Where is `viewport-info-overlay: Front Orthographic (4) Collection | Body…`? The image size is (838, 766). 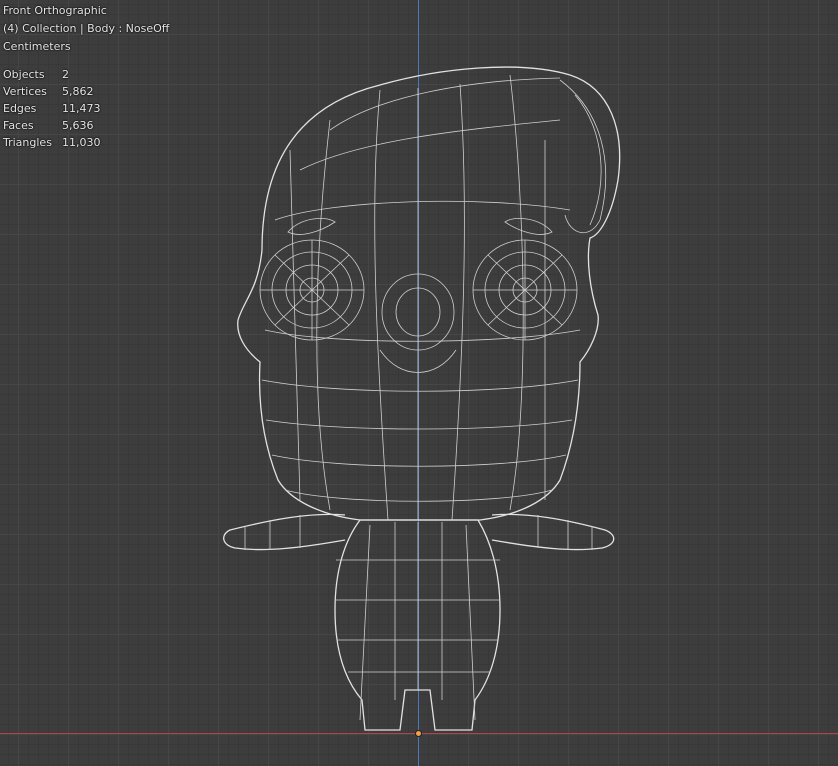
viewport-info-overlay: Front Orthographic (4) Collection | Body… is located at coordinates (86, 76).